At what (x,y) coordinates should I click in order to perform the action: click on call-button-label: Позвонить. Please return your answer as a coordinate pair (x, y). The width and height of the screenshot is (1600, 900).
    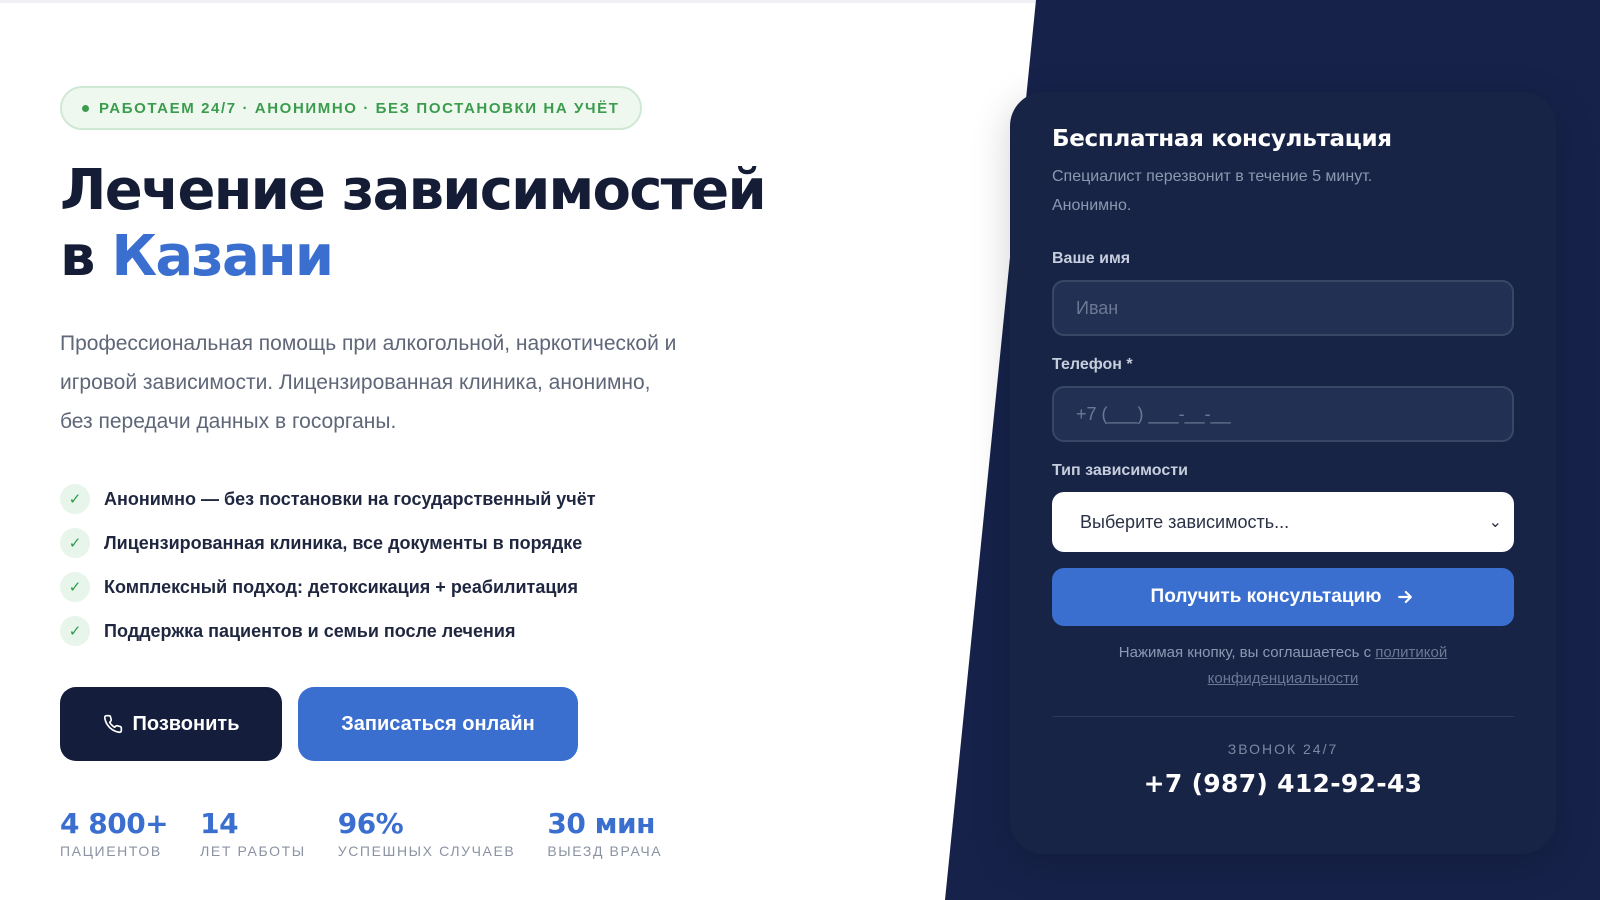
    Looking at the image, I should click on (186, 723).